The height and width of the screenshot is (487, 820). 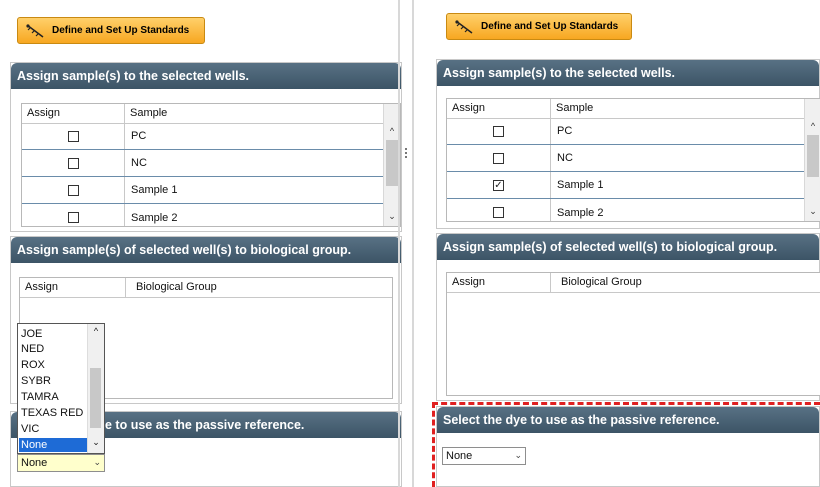 I want to click on vertical-scrollbar: ^ ⌄, so click(x=812, y=160).